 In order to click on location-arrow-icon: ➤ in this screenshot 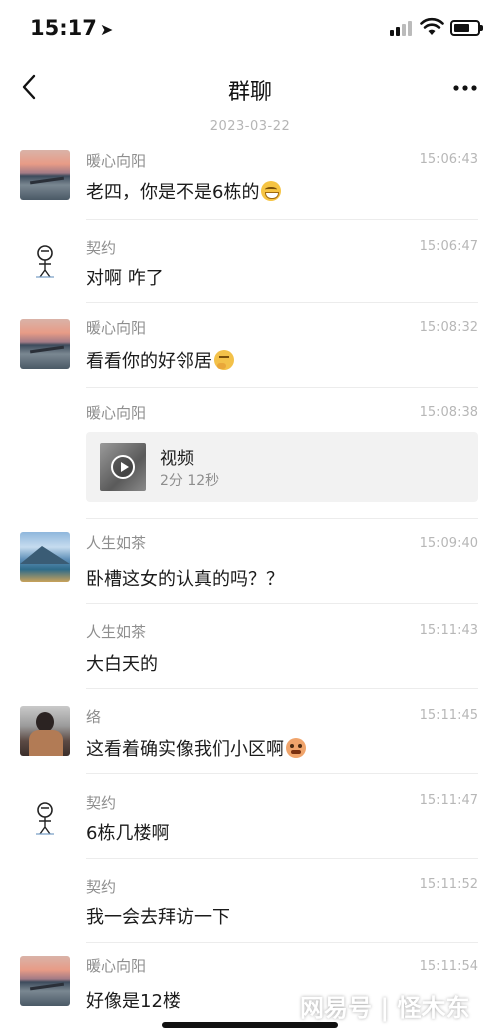, I will do `click(106, 29)`.